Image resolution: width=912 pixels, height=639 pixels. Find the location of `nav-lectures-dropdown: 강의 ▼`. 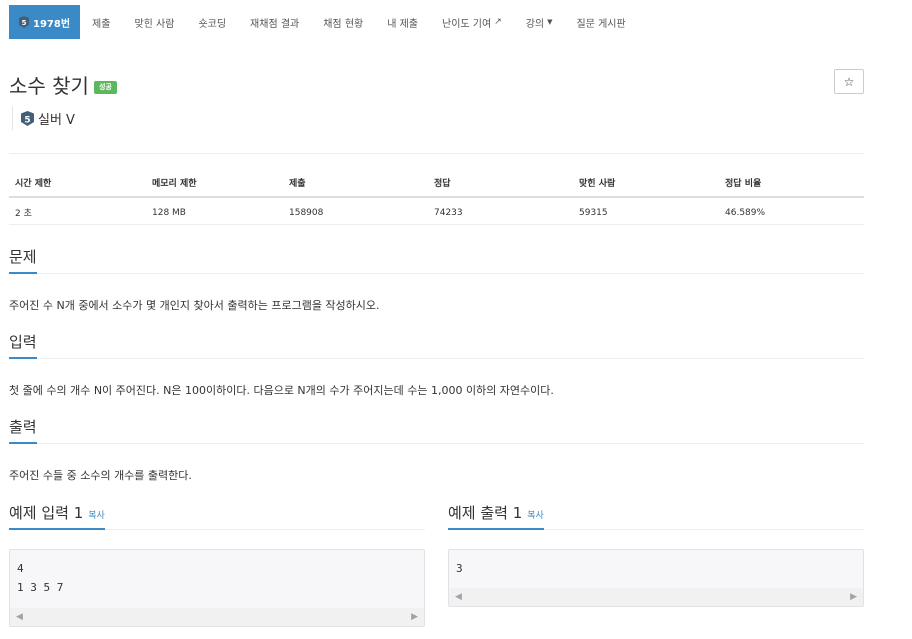

nav-lectures-dropdown: 강의 ▼ is located at coordinates (539, 22).